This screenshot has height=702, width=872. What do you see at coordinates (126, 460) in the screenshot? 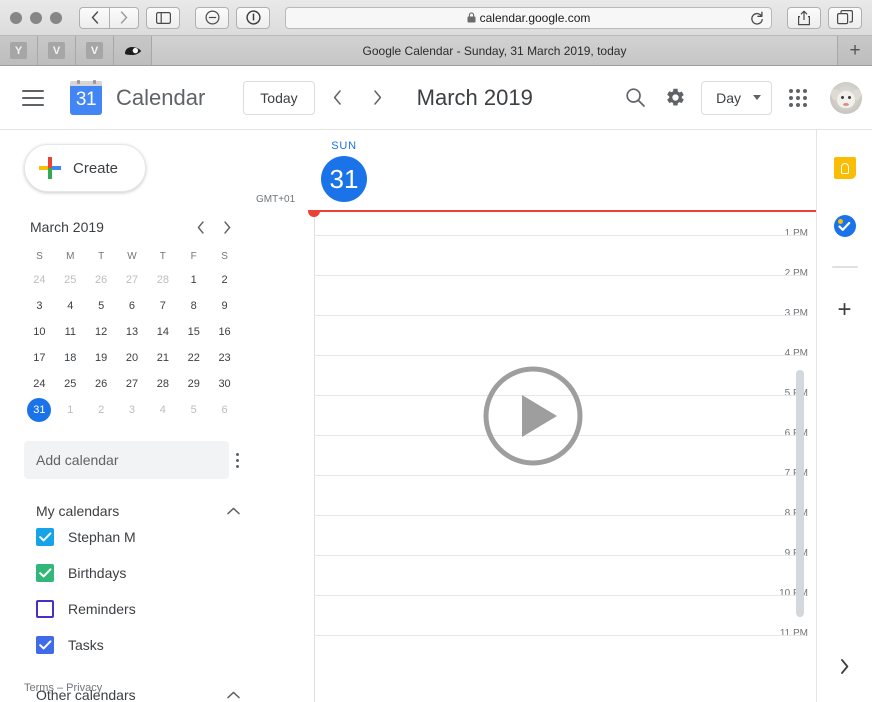
I see `add-calendar-input` at bounding box center [126, 460].